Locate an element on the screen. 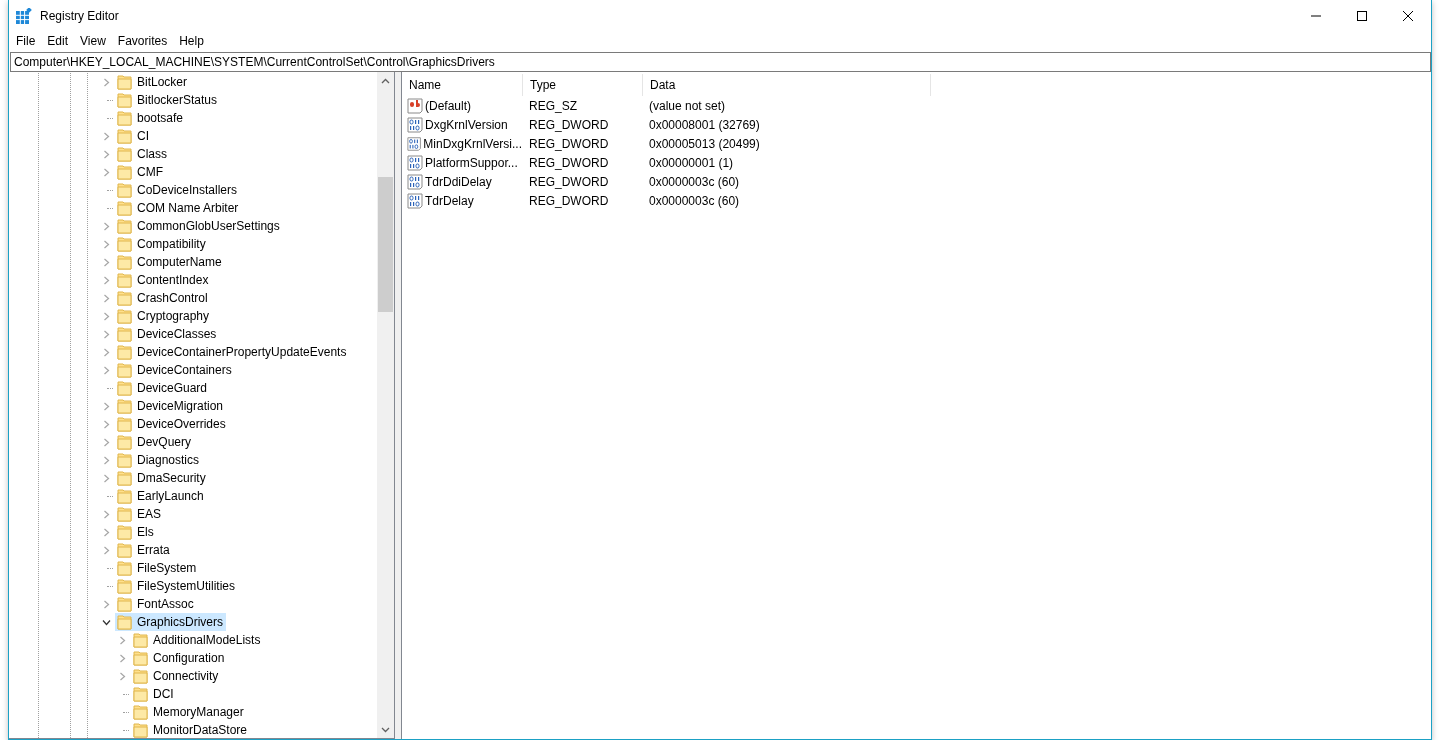 The image size is (1440, 742). tree-item: CMF is located at coordinates (140, 172).